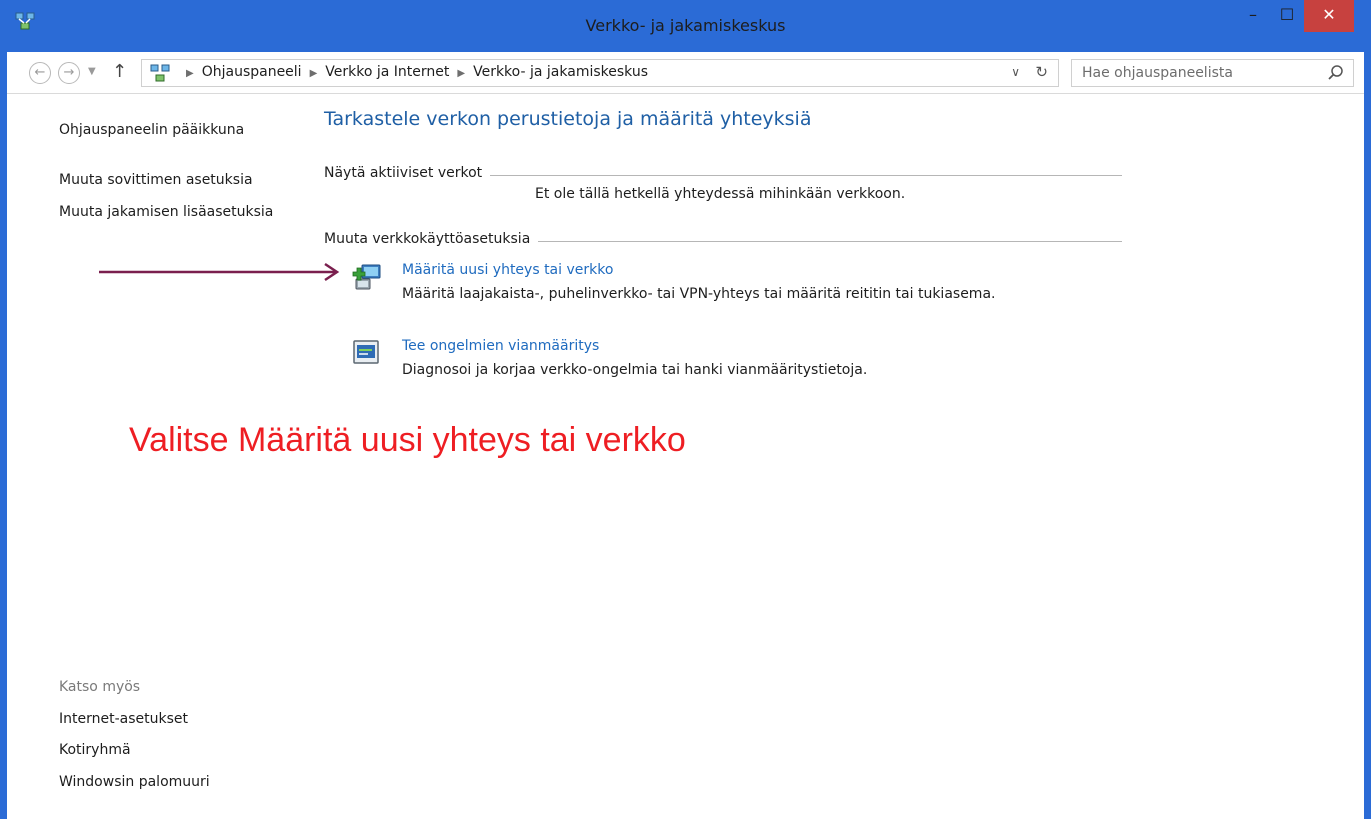 The height and width of the screenshot is (819, 1371). Describe the element at coordinates (723, 241) in the screenshot. I see `change-settings-section: Muuta verkkokäyttöasetuksia` at that location.